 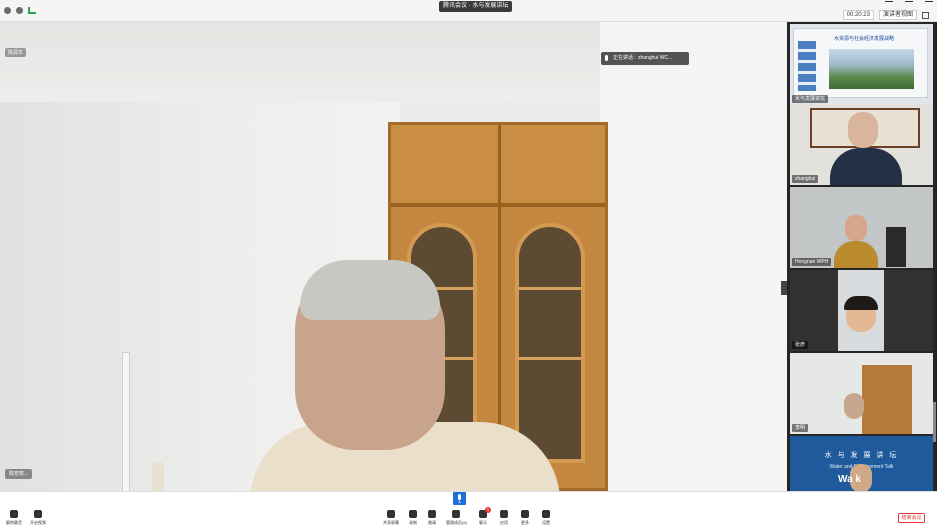 What do you see at coordinates (929, 1) in the screenshot?
I see `close-icon` at bounding box center [929, 1].